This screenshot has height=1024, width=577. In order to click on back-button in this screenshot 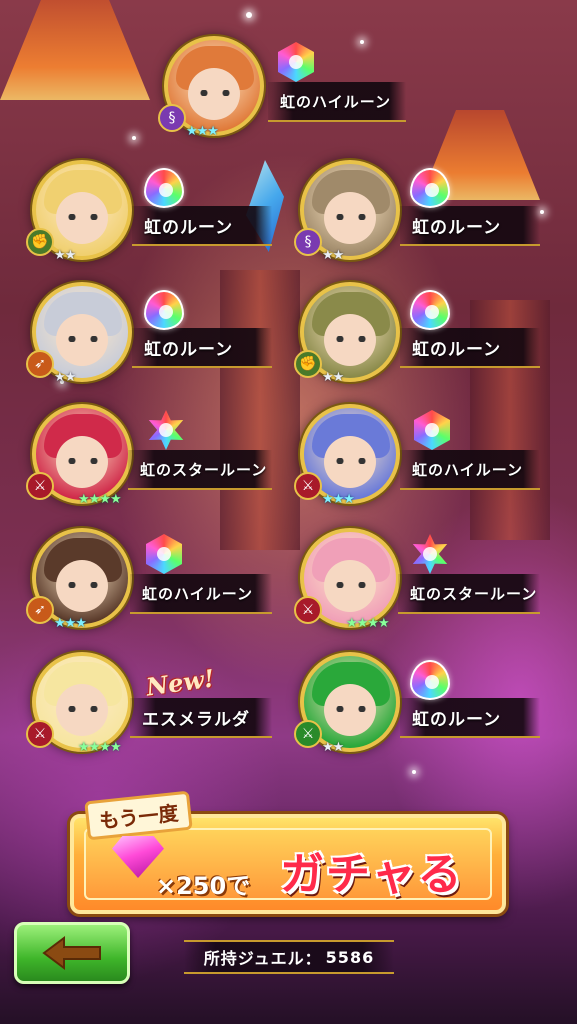, I will do `click(72, 953)`.